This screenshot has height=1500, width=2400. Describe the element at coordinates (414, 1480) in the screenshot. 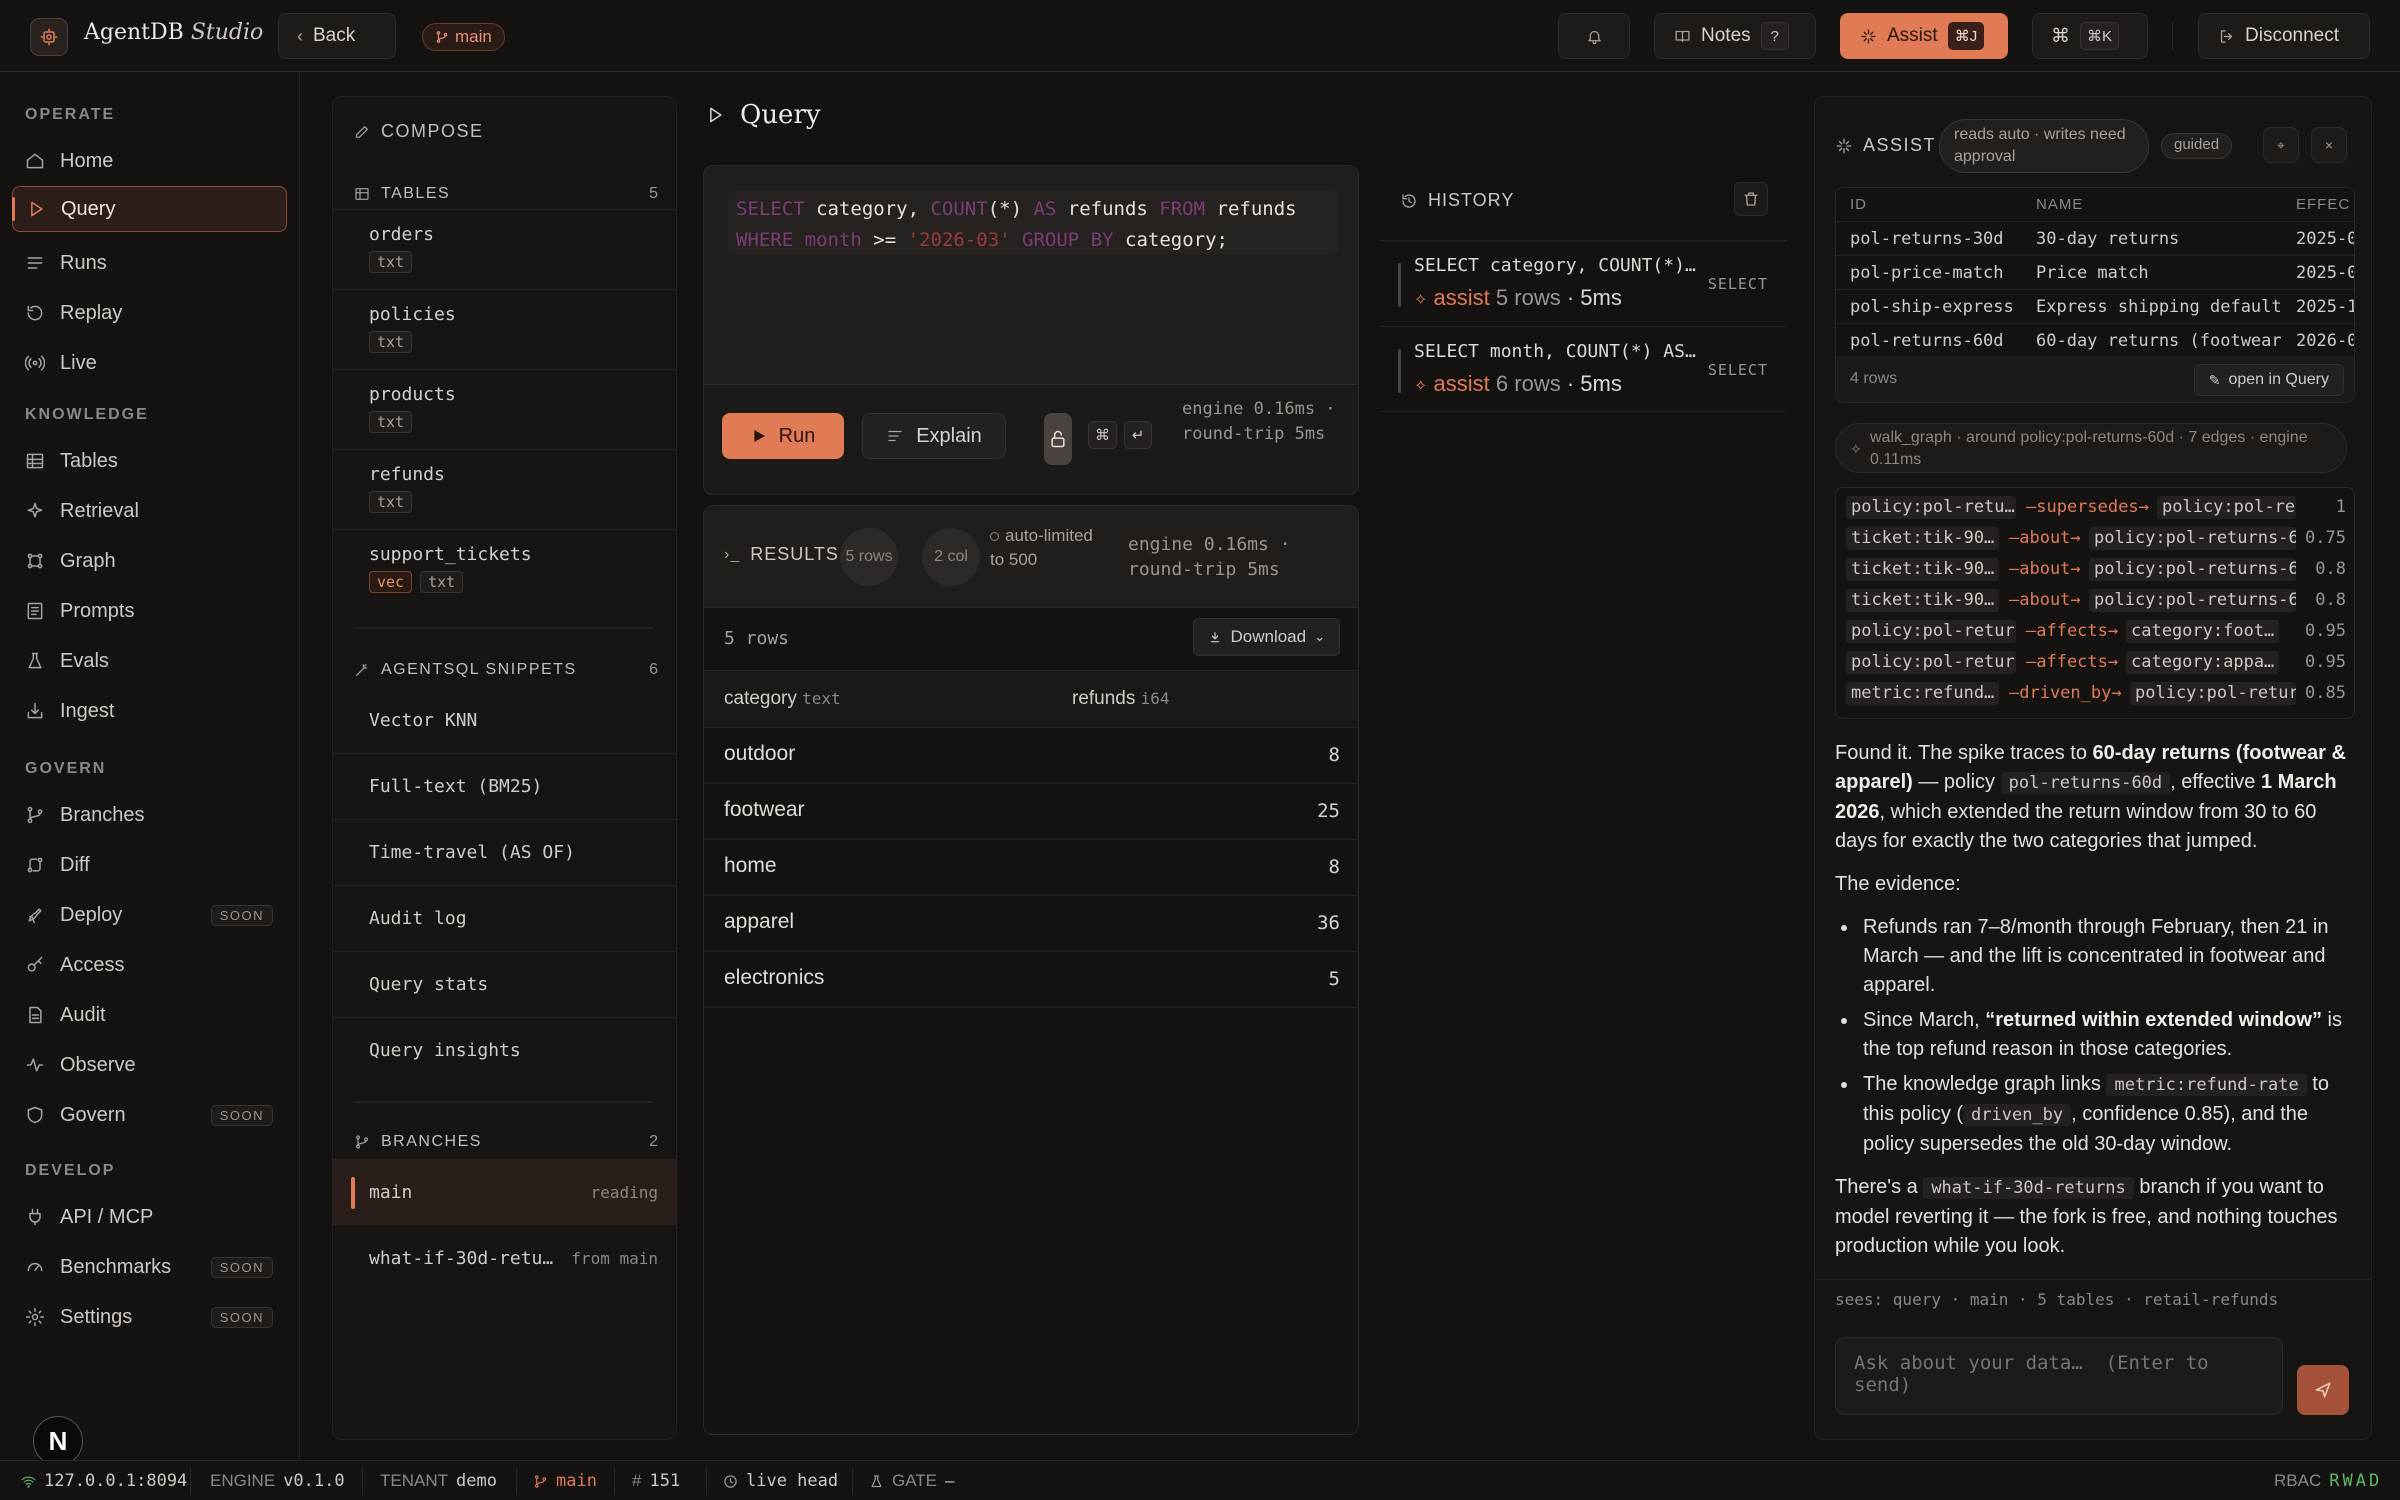

I see `tenant-label: TENANT` at that location.